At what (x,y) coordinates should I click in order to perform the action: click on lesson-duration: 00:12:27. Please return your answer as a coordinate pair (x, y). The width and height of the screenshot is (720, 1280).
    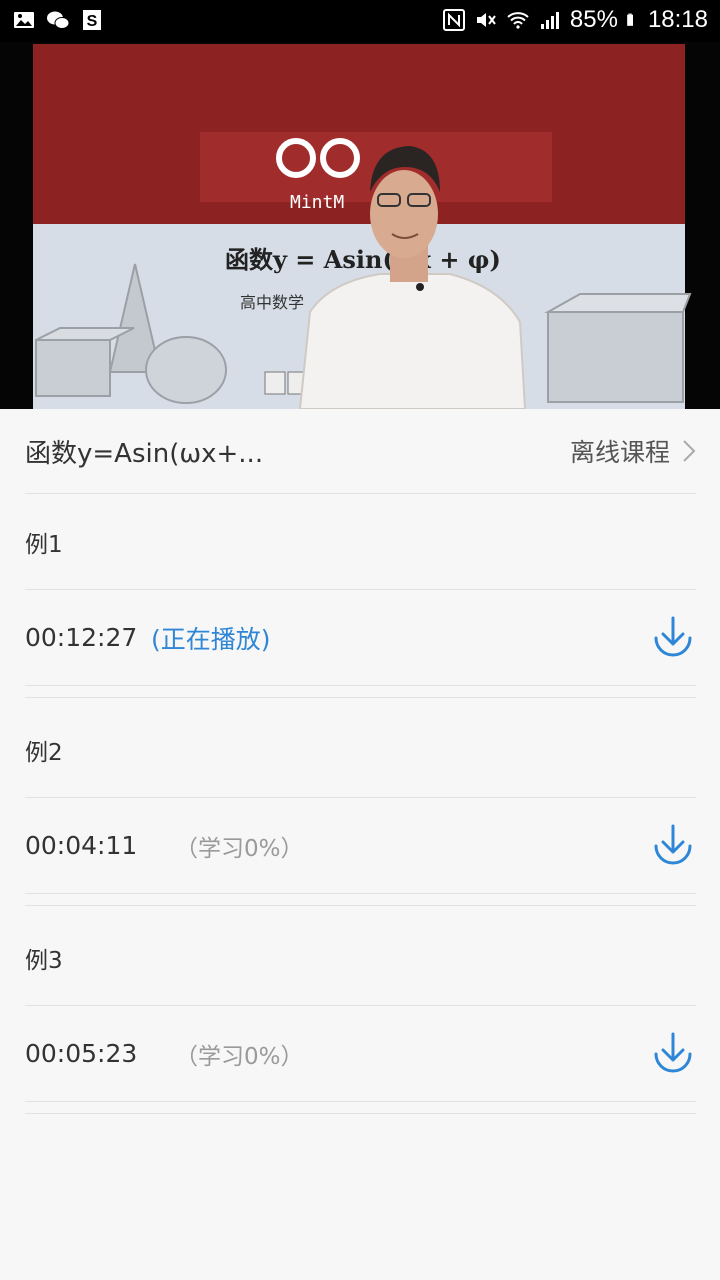
    Looking at the image, I should click on (81, 637).